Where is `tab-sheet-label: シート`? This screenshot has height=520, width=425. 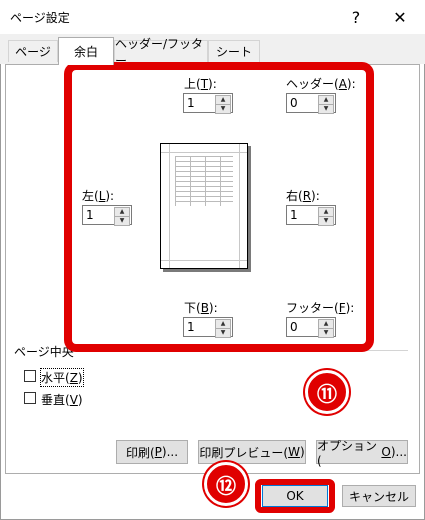 tab-sheet-label: シート is located at coordinates (233, 52).